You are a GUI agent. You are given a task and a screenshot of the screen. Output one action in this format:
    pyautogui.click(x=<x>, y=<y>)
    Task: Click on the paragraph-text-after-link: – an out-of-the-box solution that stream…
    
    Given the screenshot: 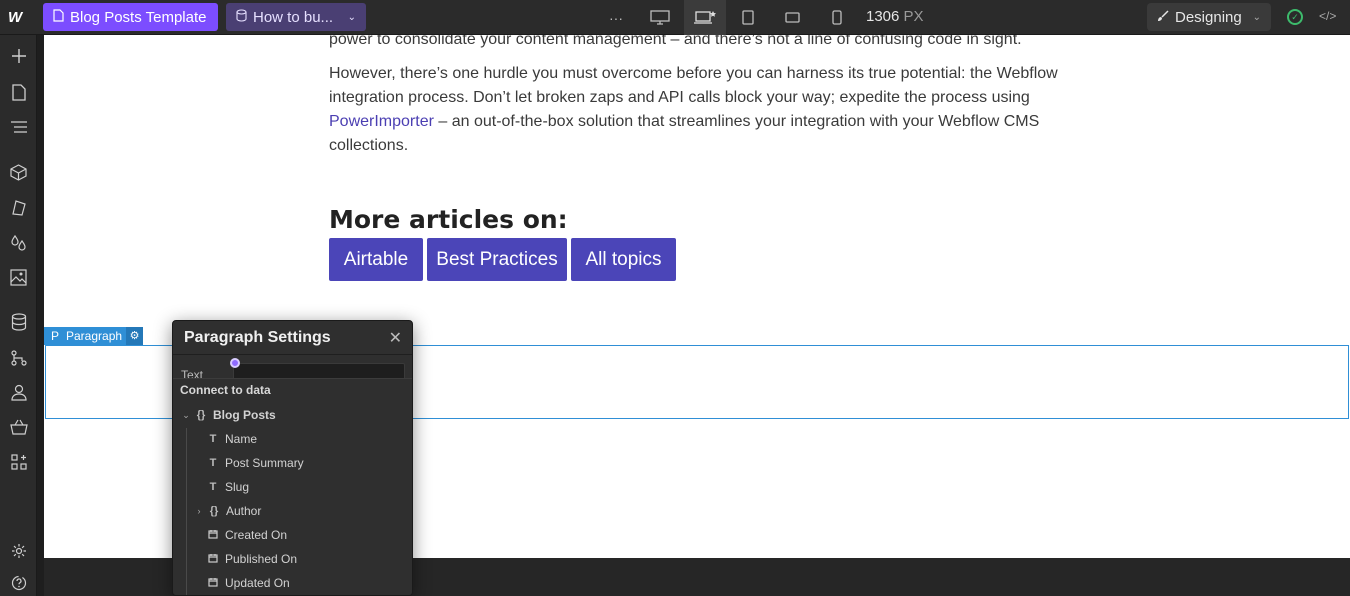 What is the action you would take?
    pyautogui.click(x=684, y=133)
    